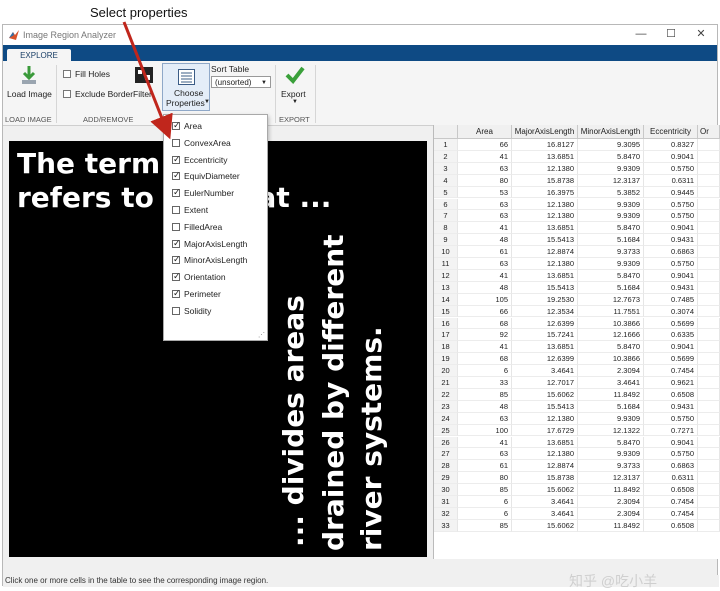 The height and width of the screenshot is (591, 720). Describe the element at coordinates (545, 192) in the screenshot. I see `table-cell: 16.3975` at that location.